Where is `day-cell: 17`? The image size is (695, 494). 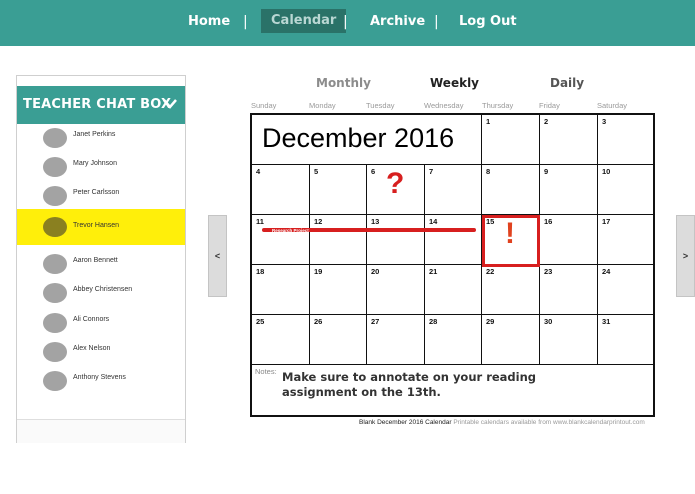 day-cell: 17 is located at coordinates (626, 240).